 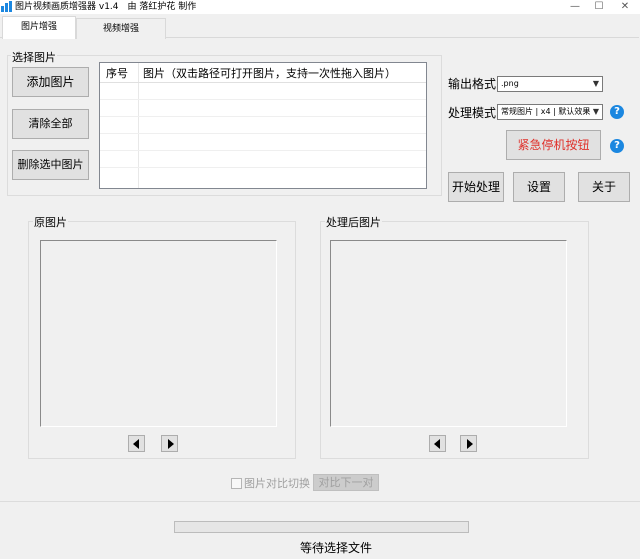 What do you see at coordinates (106, 7) in the screenshot?
I see `window-title: 图片视频画质增强器 v1.4 由 落红护花 制作` at bounding box center [106, 7].